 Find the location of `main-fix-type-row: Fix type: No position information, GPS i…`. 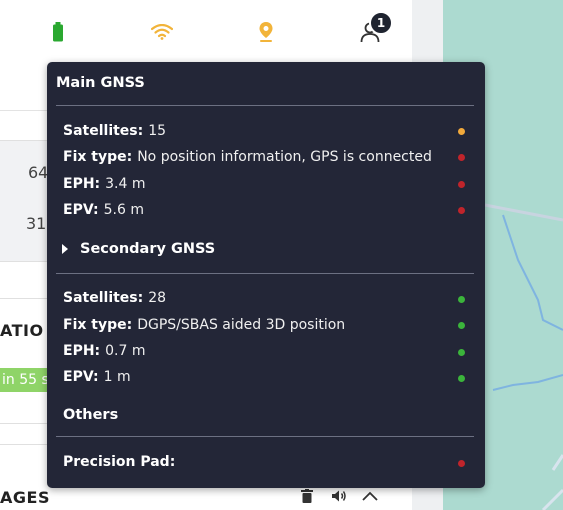

main-fix-type-row: Fix type: No position information, GPS i… is located at coordinates (263, 157).